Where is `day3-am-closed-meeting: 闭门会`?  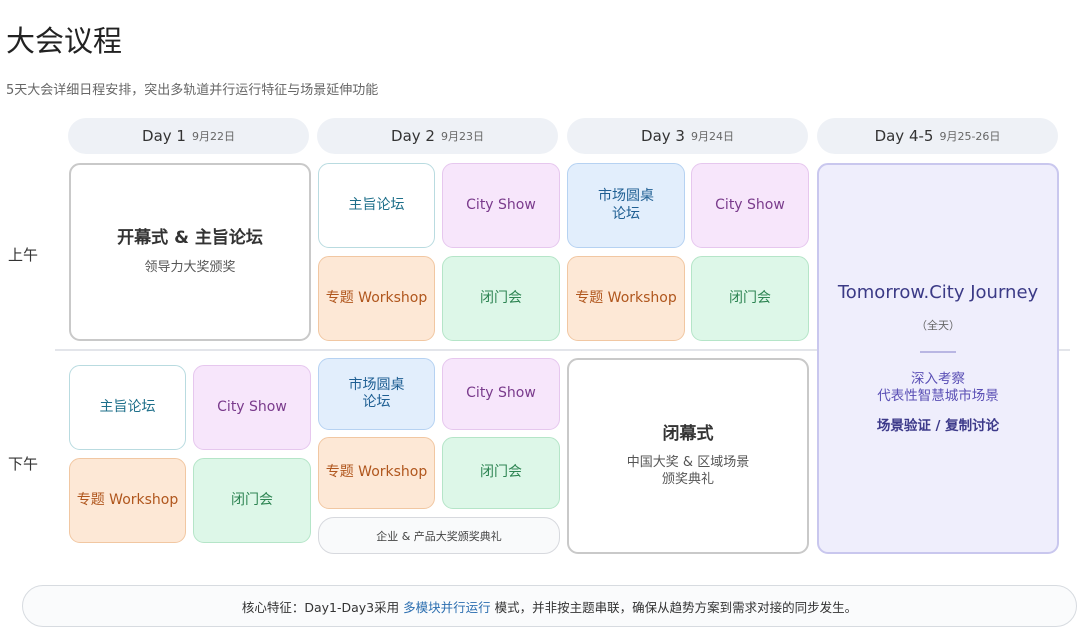 day3-am-closed-meeting: 闭门会 is located at coordinates (750, 298).